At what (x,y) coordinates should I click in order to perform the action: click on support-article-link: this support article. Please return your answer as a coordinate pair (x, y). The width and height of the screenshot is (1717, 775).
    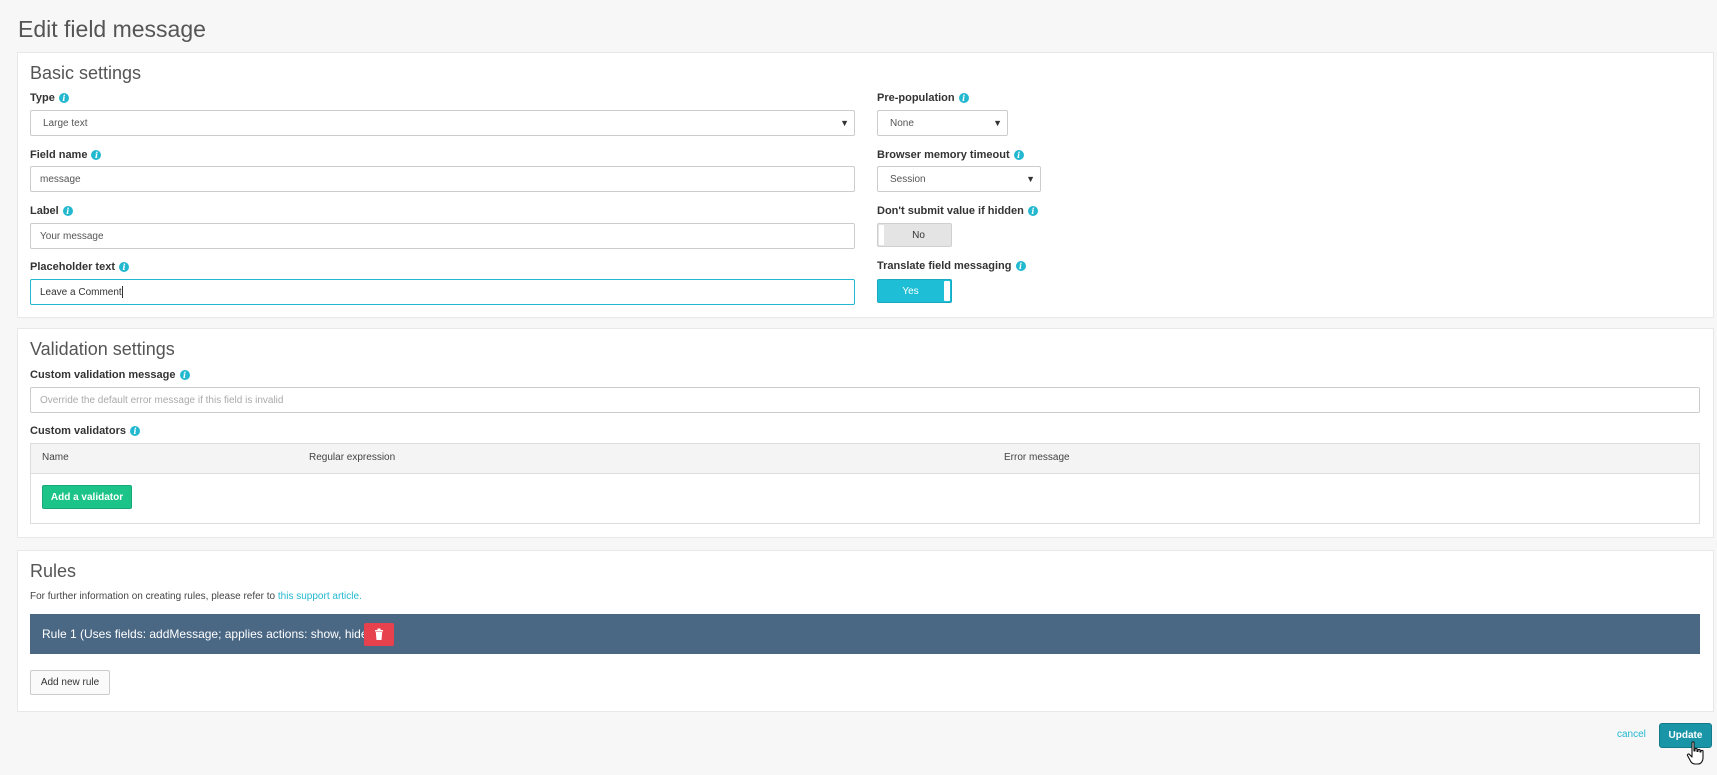
    Looking at the image, I should click on (318, 596).